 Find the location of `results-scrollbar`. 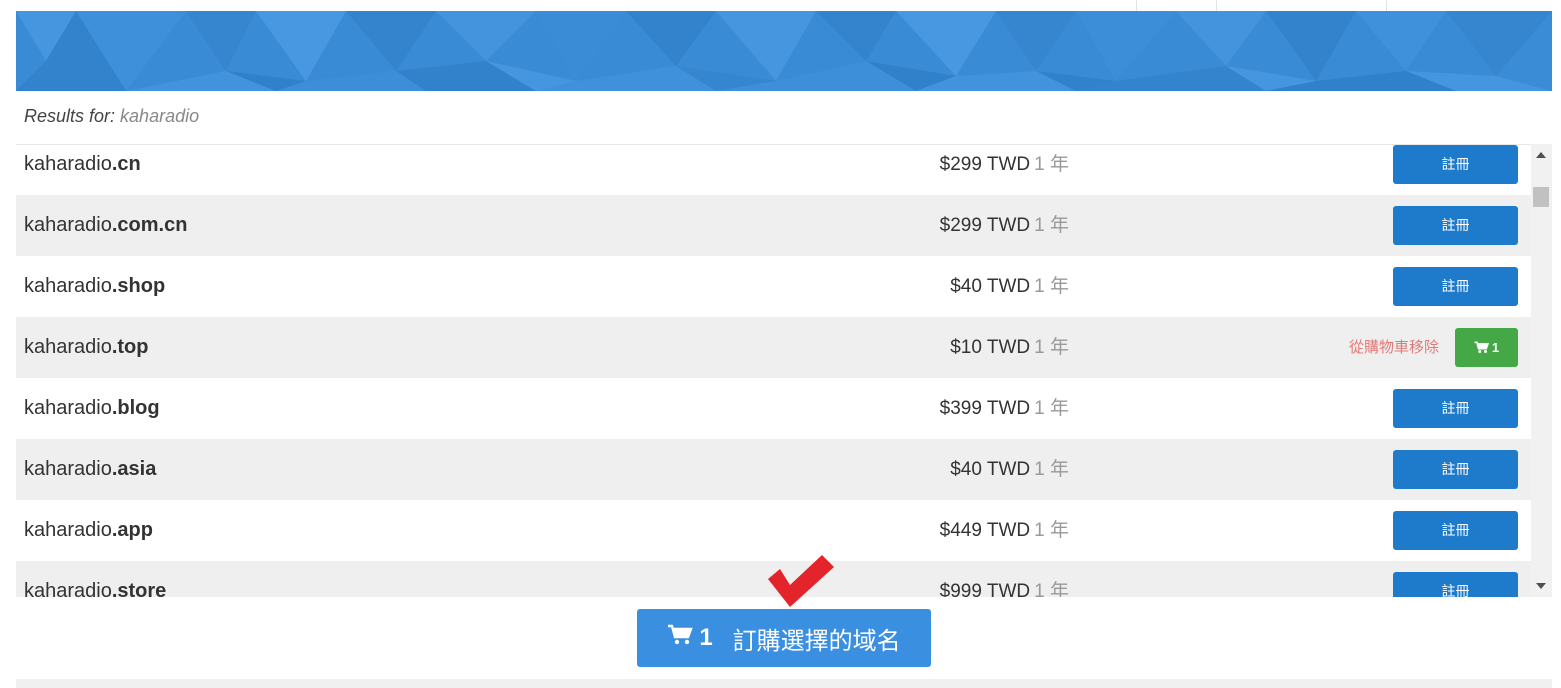

results-scrollbar is located at coordinates (1541, 370).